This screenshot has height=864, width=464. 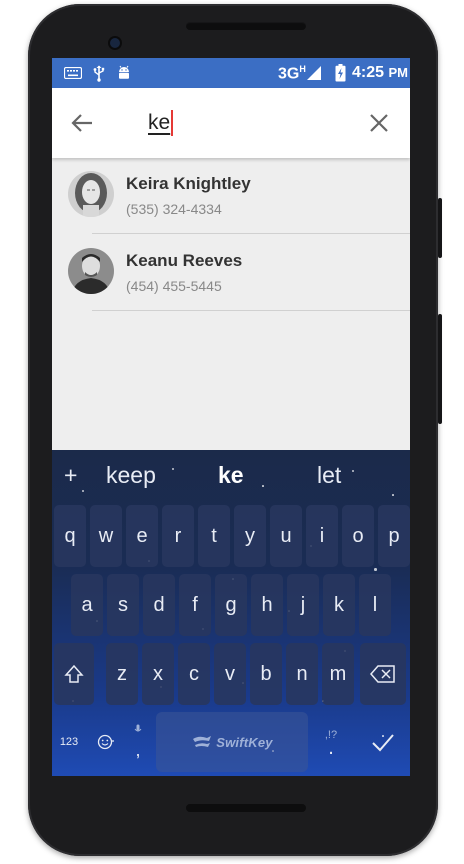 I want to click on prediction-right: let, so click(x=329, y=475).